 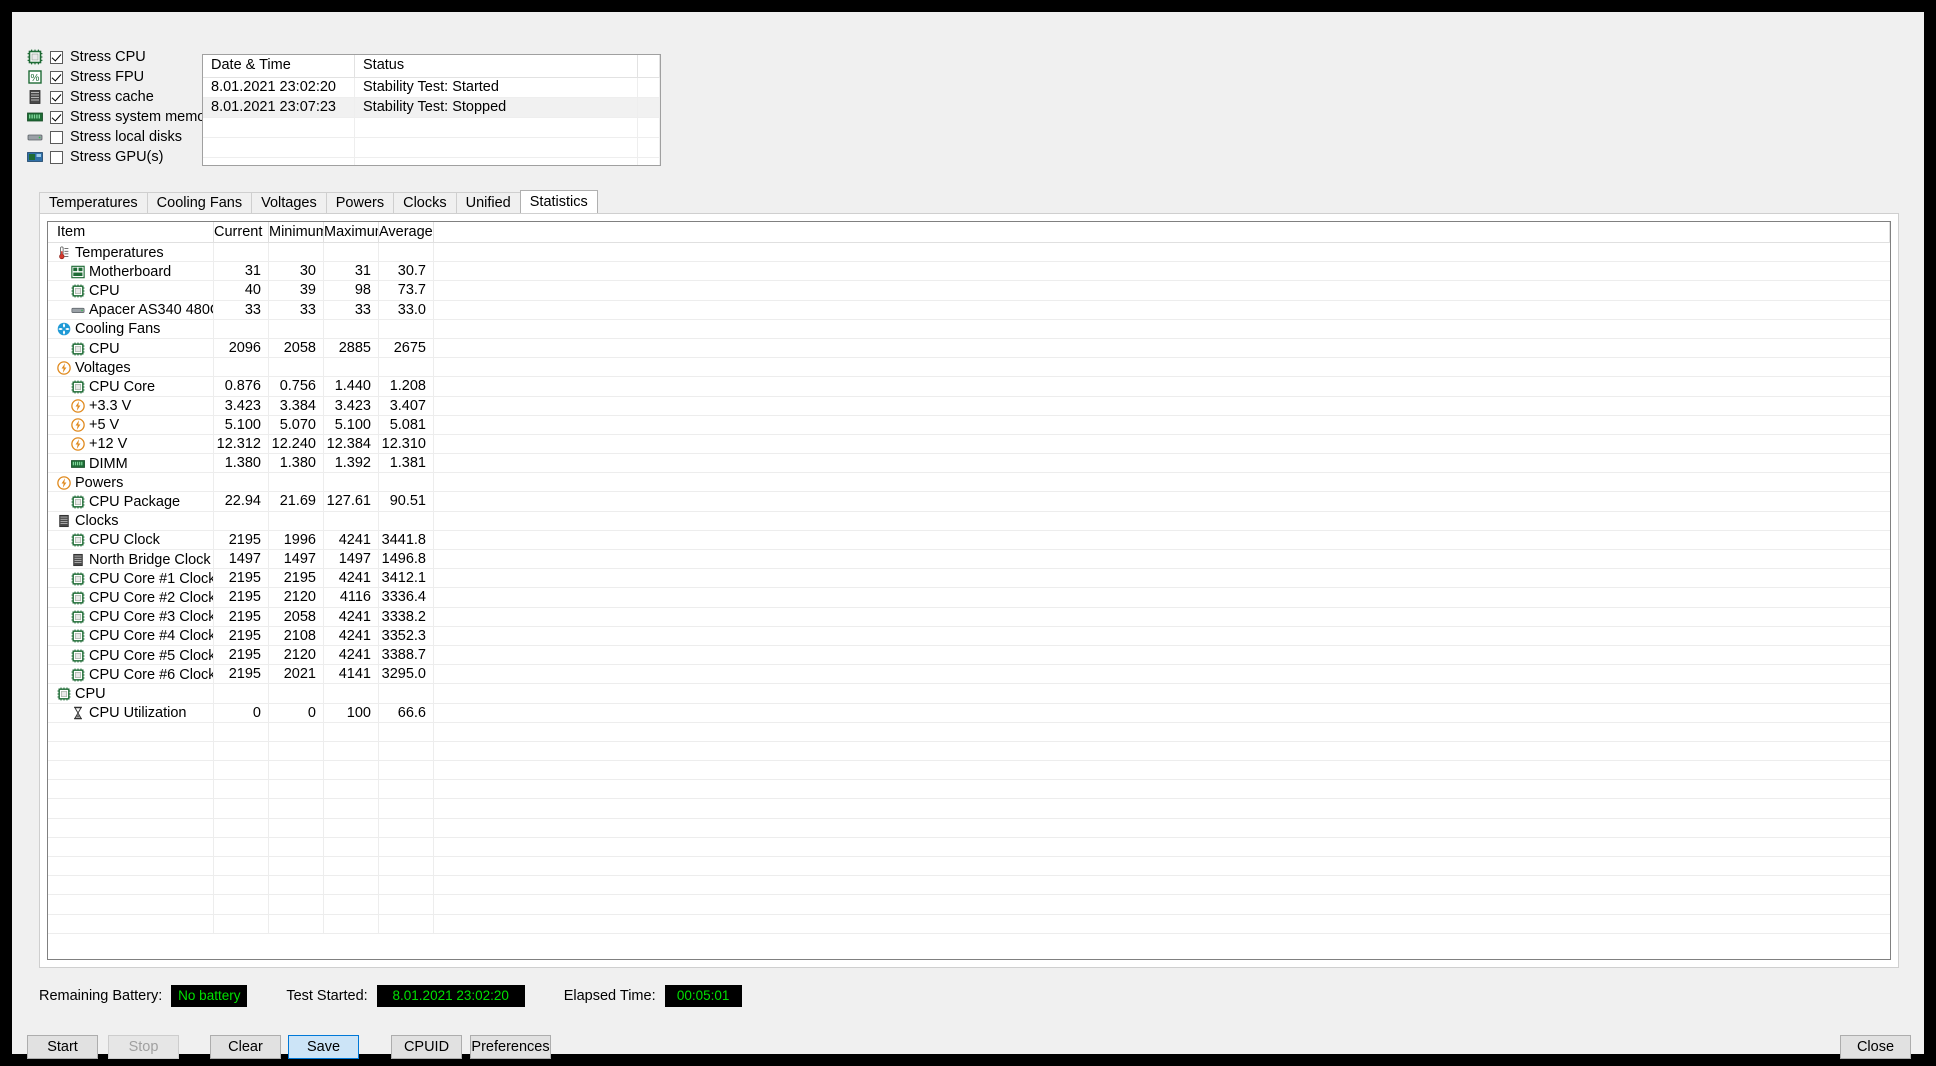 I want to click on statistics-row: CPU 40 39 98 73.7, so click(x=969, y=291).